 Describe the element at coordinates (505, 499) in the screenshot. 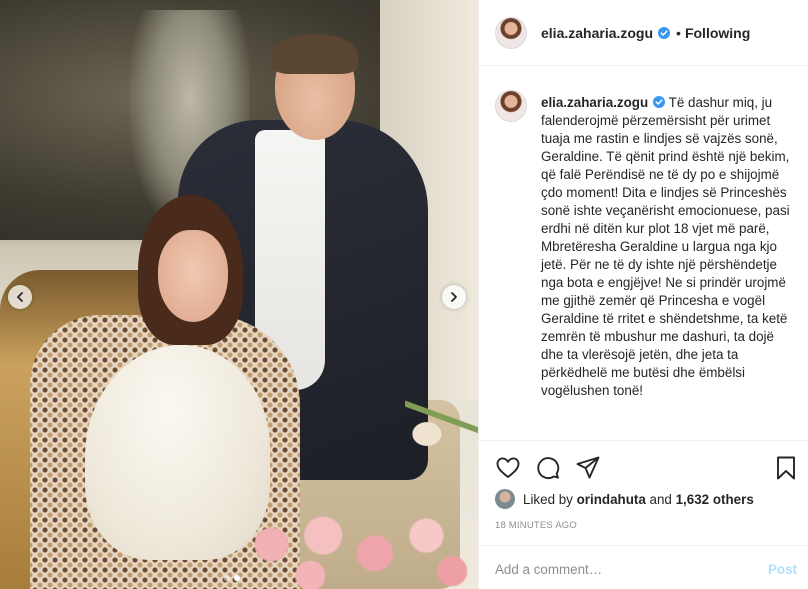

I see `liker-avatar` at that location.